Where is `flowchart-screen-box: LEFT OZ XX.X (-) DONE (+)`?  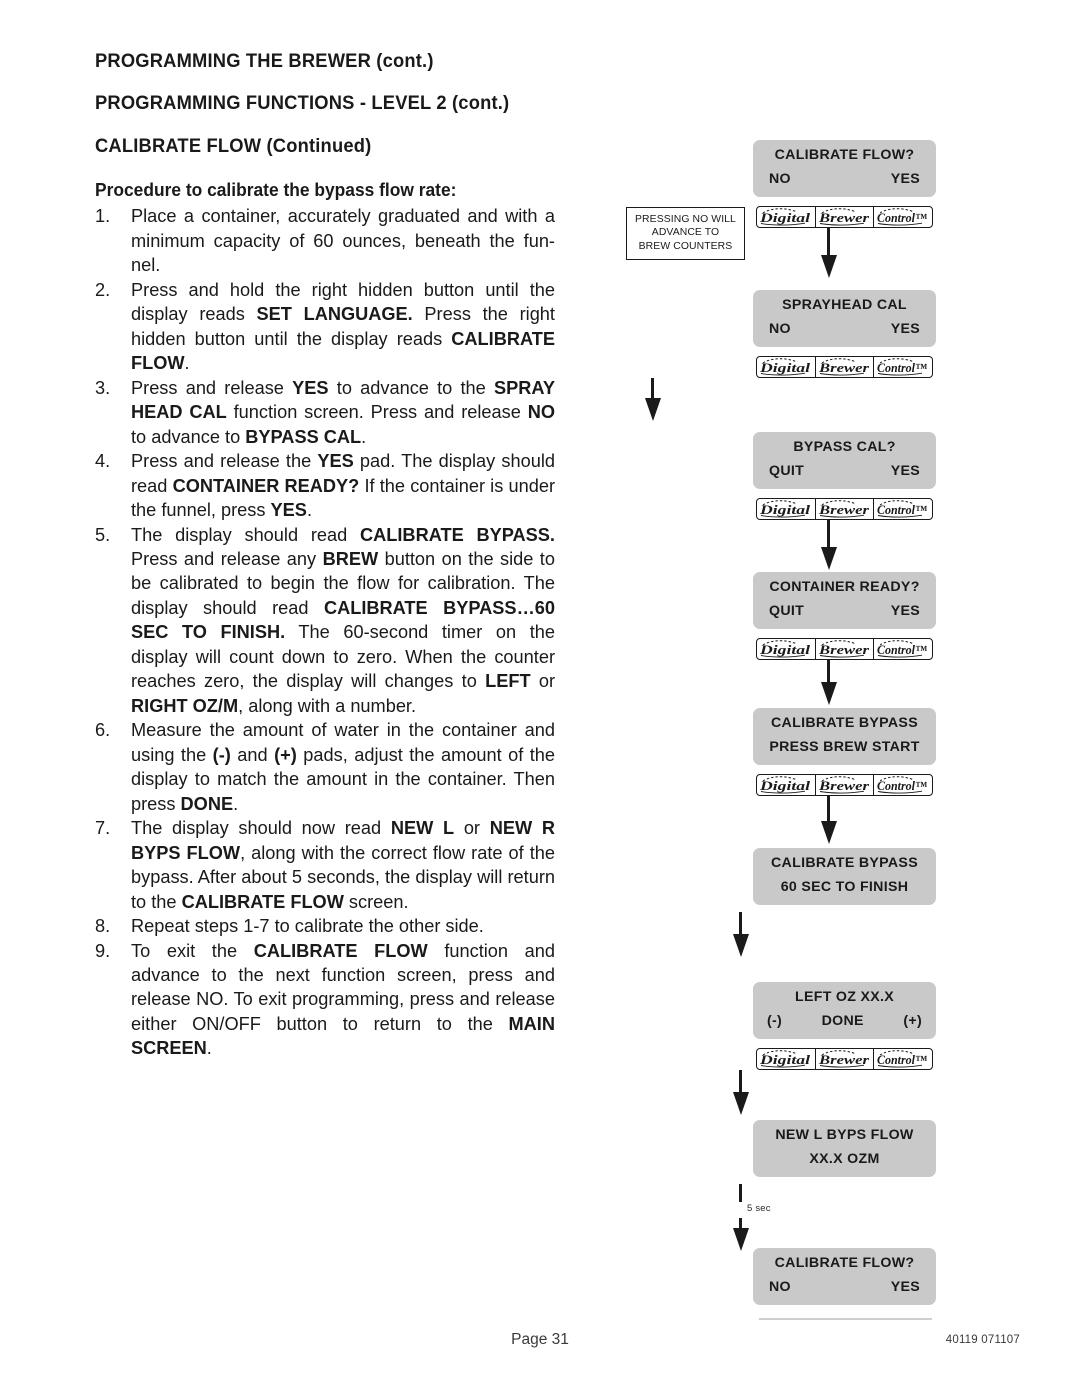
flowchart-screen-box: LEFT OZ XX.X (-) DONE (+) is located at coordinates (844, 1010).